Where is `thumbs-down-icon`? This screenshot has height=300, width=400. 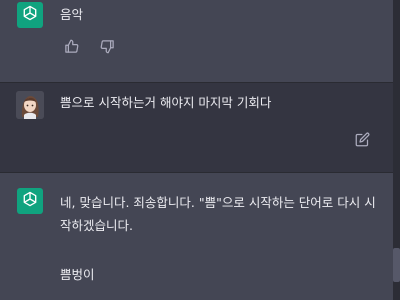
thumbs-down-icon is located at coordinates (107, 48).